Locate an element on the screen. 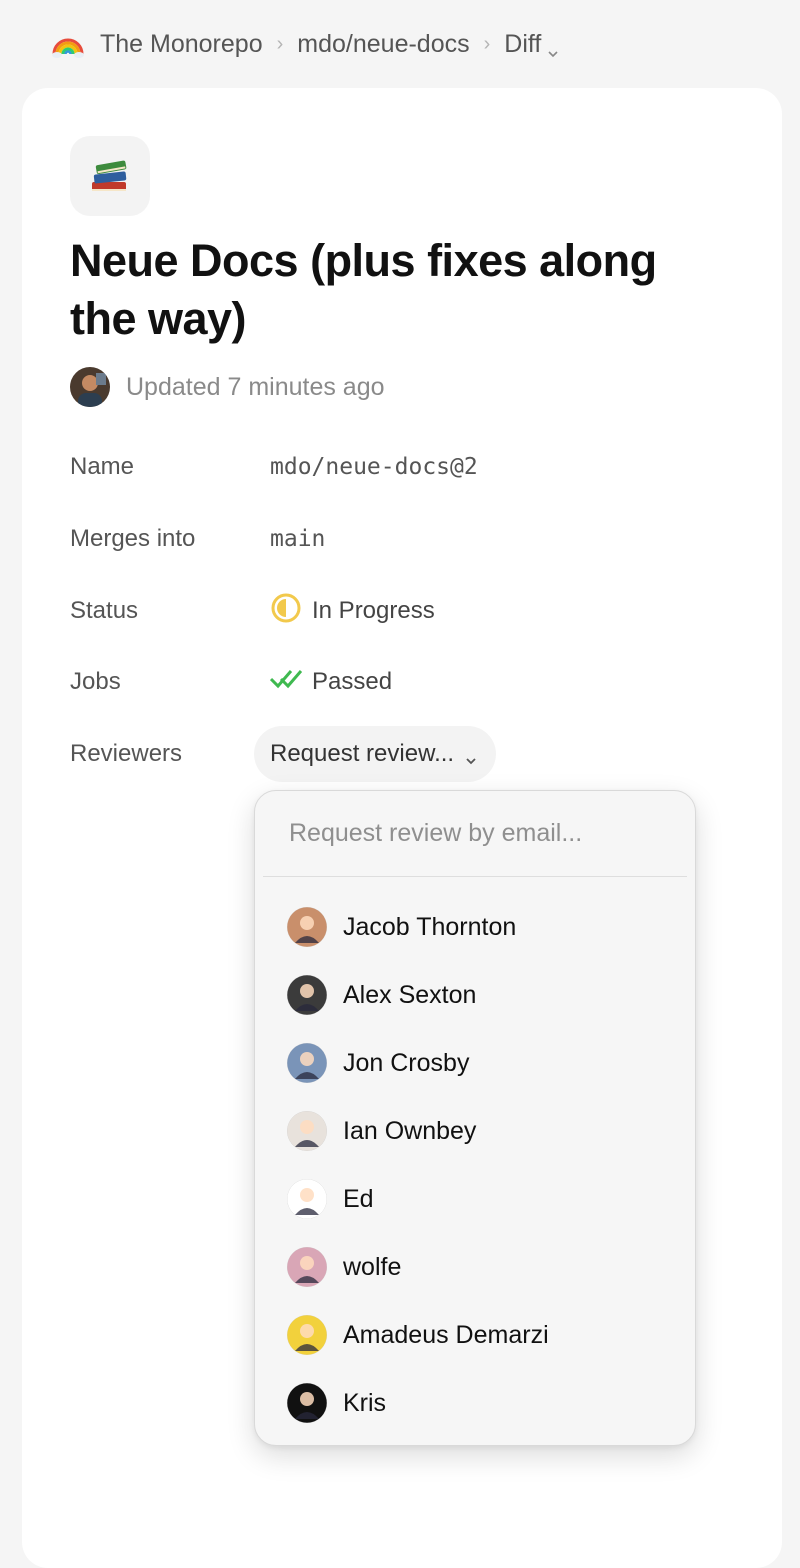 The image size is (800, 1568). status-value: In Progress is located at coordinates (373, 610).